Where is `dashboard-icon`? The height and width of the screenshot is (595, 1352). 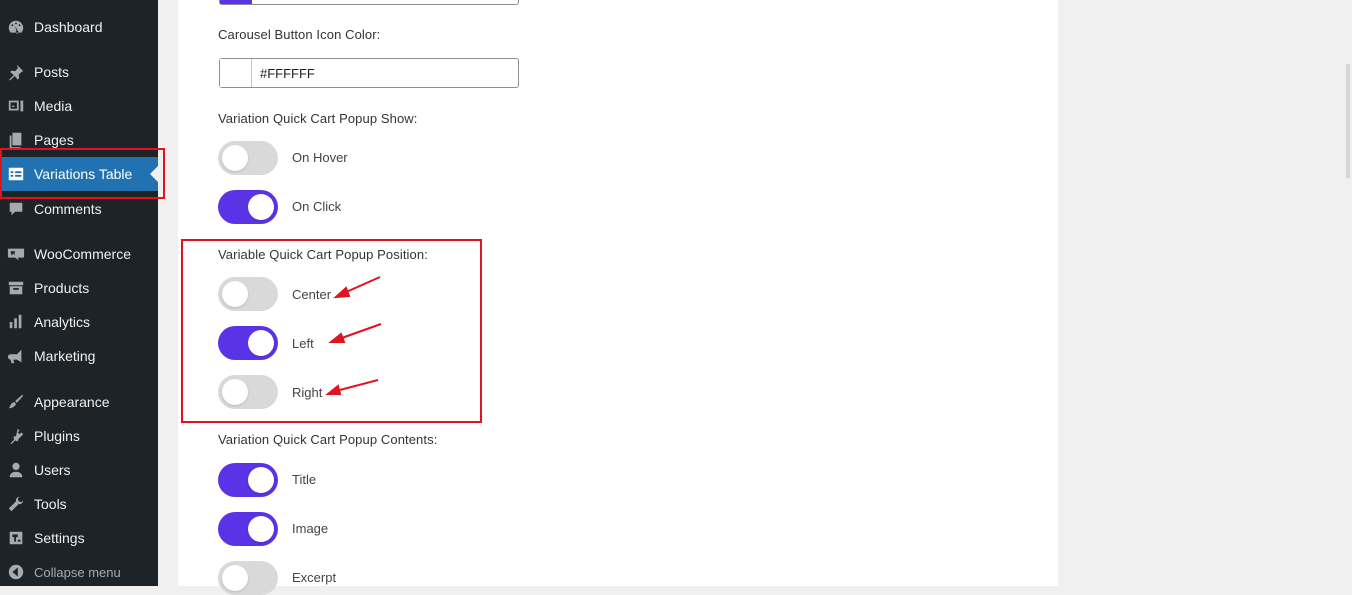
dashboard-icon is located at coordinates (16, 27).